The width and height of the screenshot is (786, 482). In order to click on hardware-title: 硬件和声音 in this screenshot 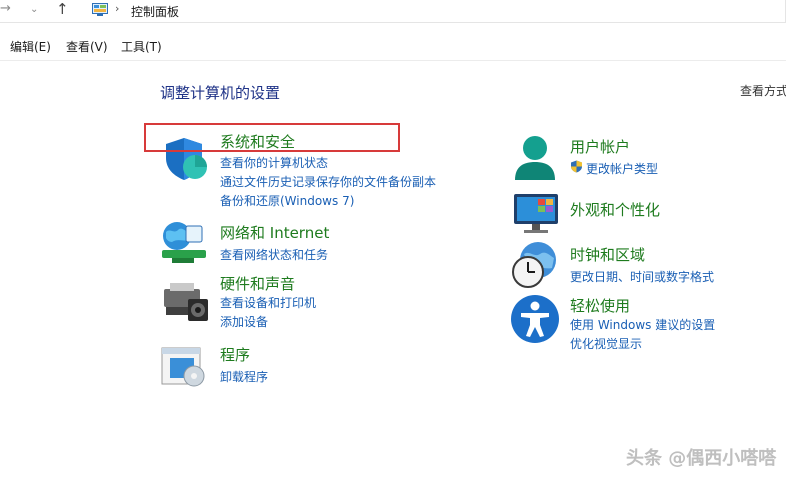, I will do `click(257, 283)`.